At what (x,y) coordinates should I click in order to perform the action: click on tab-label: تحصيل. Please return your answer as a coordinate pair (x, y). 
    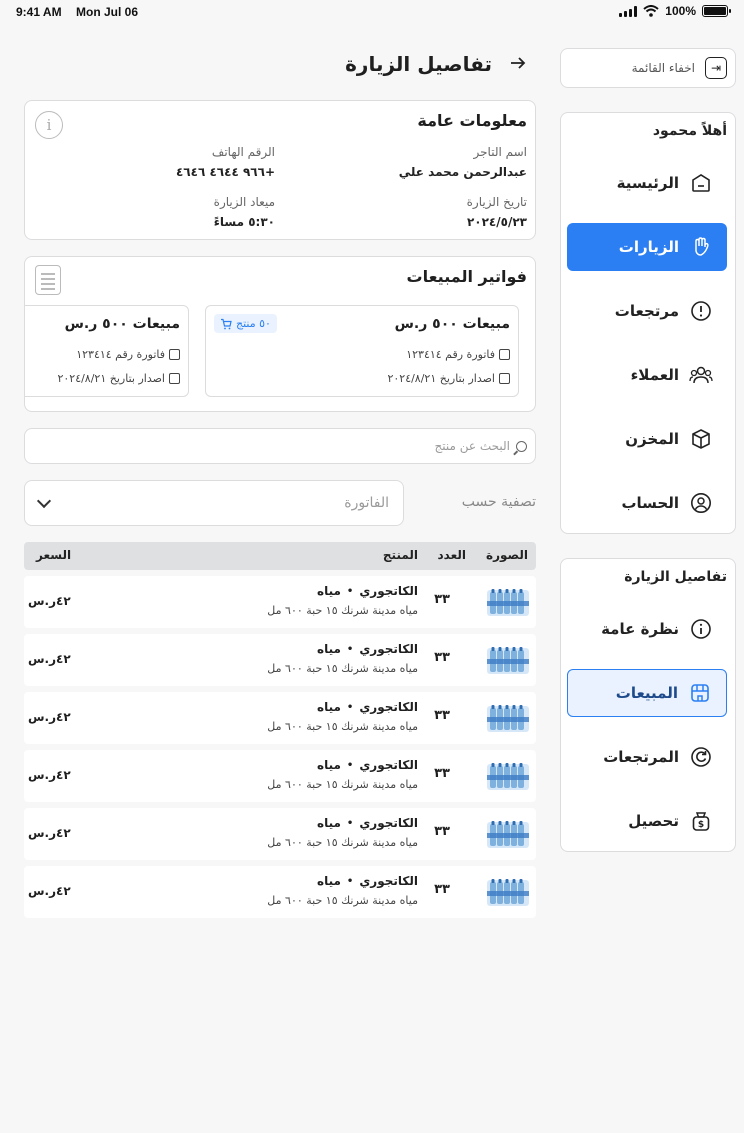
    Looking at the image, I should click on (653, 821).